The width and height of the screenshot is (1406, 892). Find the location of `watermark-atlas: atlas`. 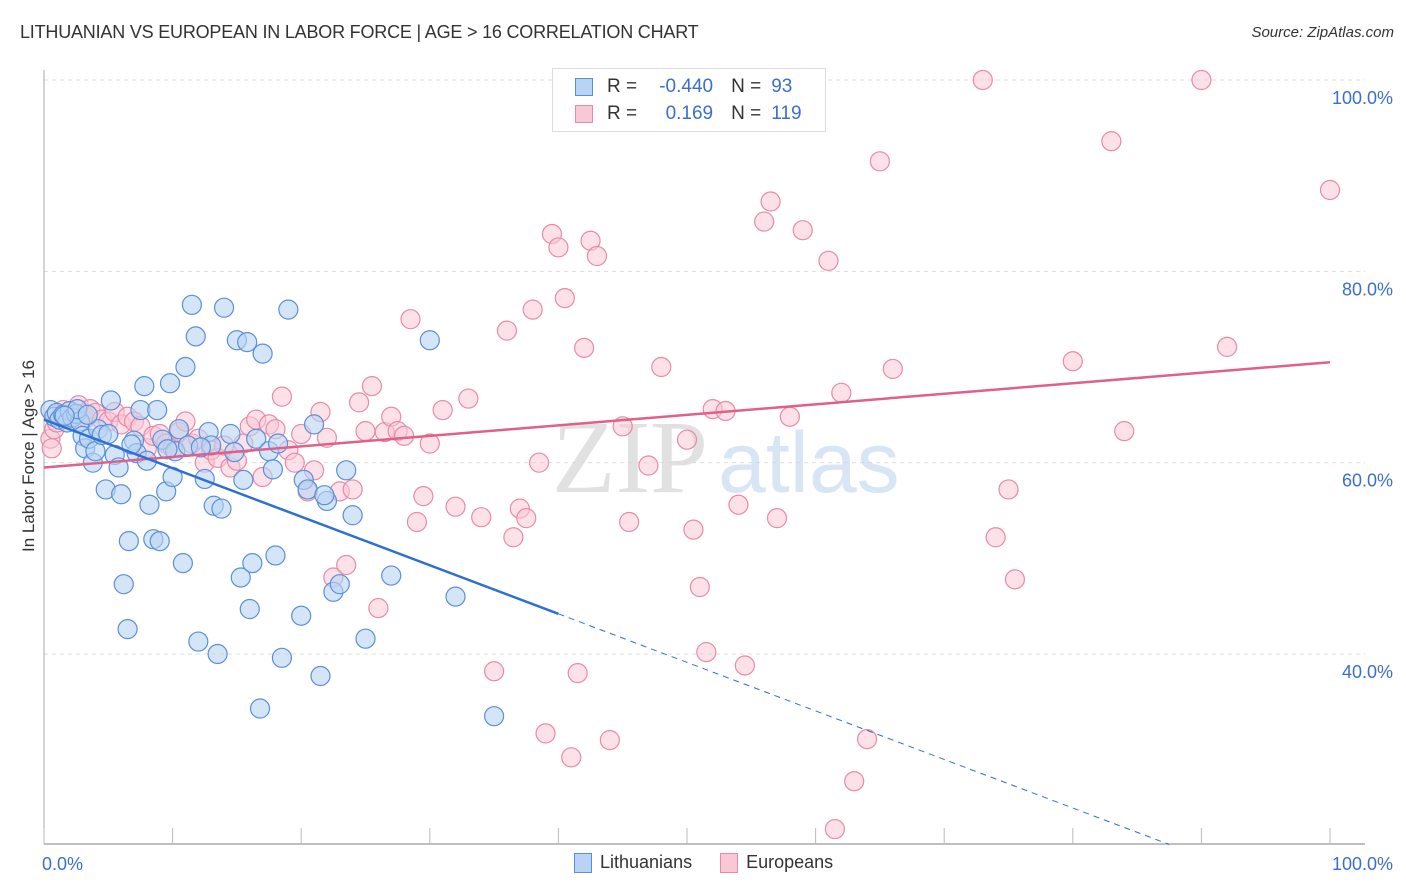

watermark-atlas: atlas is located at coordinates (809, 463).